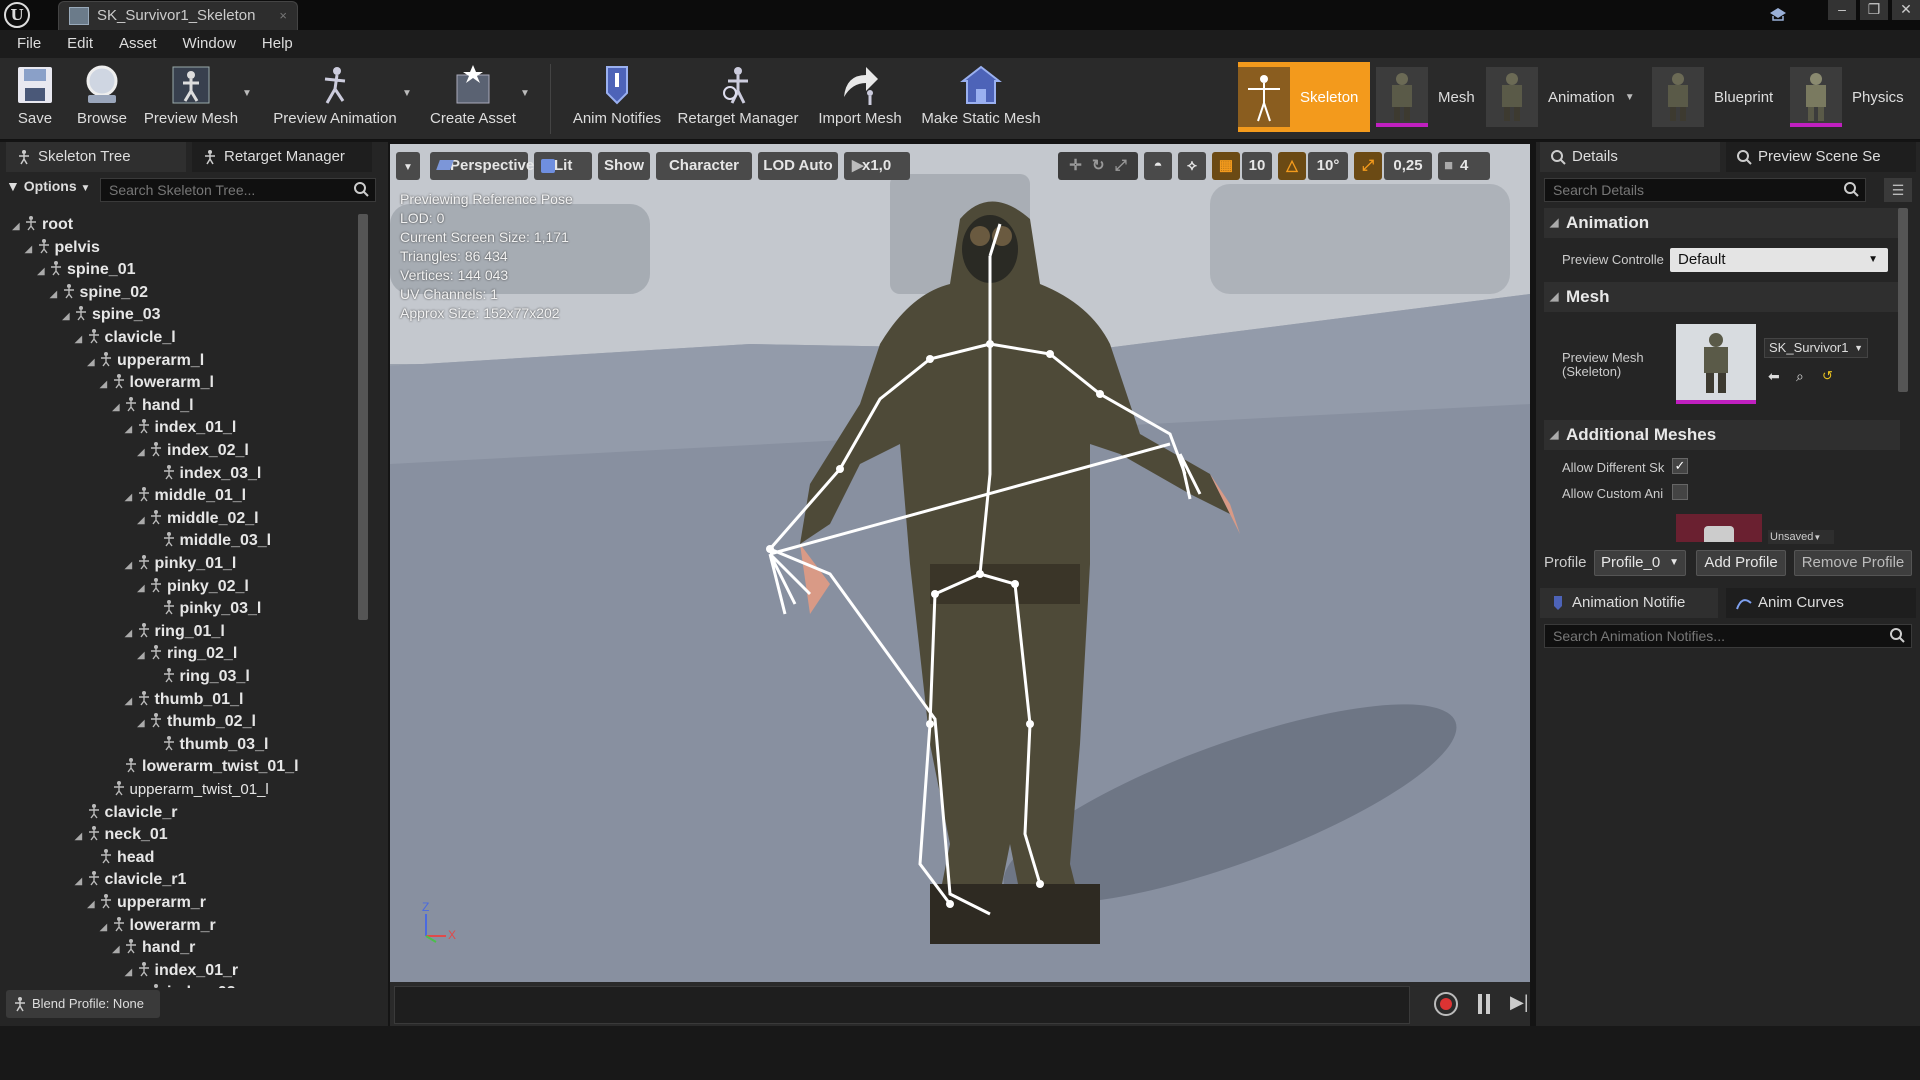 Image resolution: width=1920 pixels, height=1080 pixels. Describe the element at coordinates (981, 100) in the screenshot. I see `make-static-mesh-button: Make Static Mesh` at that location.